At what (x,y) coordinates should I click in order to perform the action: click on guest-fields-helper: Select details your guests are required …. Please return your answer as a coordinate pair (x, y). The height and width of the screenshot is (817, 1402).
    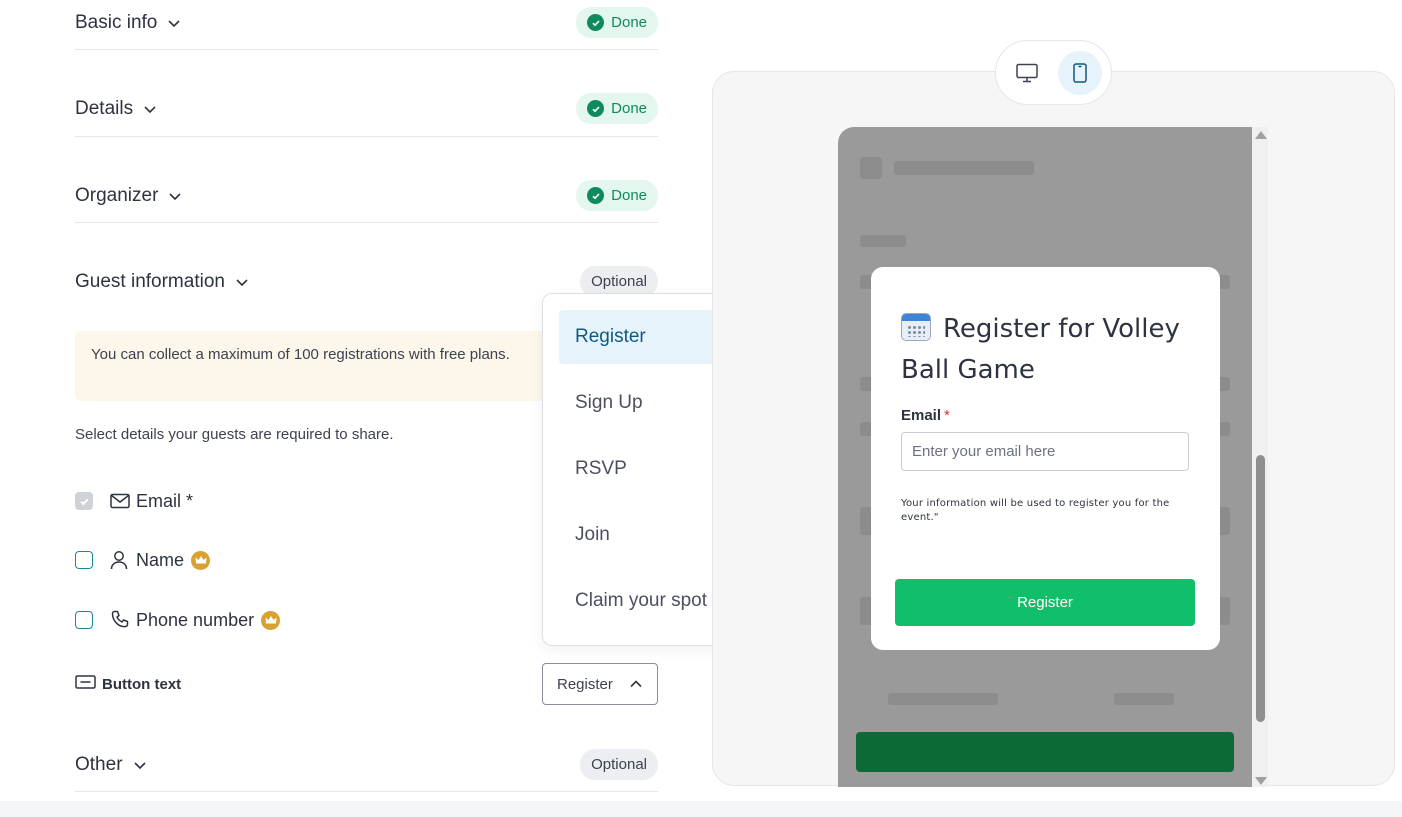
    Looking at the image, I should click on (234, 434).